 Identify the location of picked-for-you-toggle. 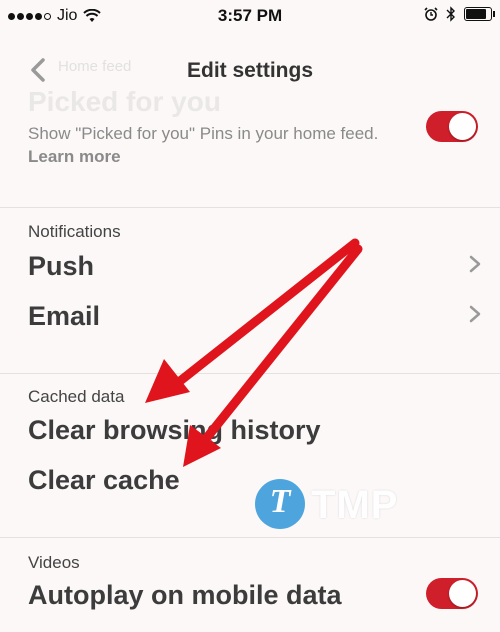
(452, 126).